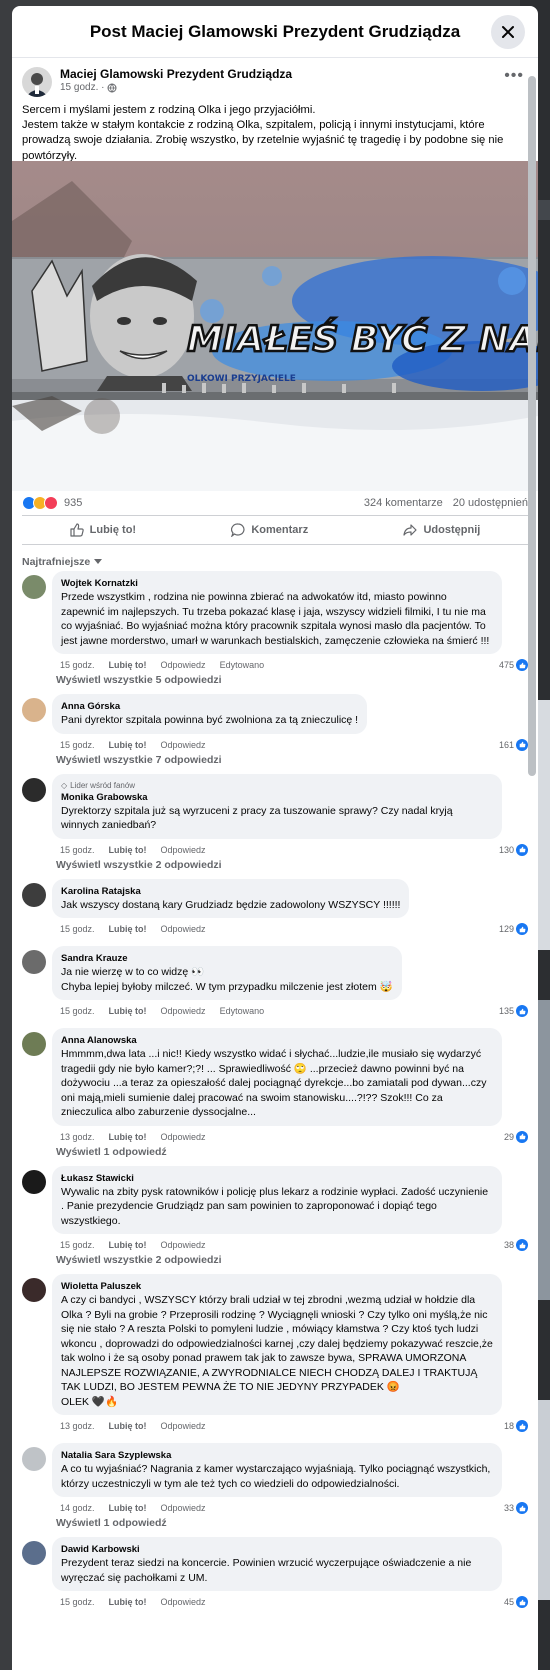 The width and height of the screenshot is (550, 1670). I want to click on comment-meta: 15 godz. Lubię to! Odpowiedz 161, so click(290, 743).